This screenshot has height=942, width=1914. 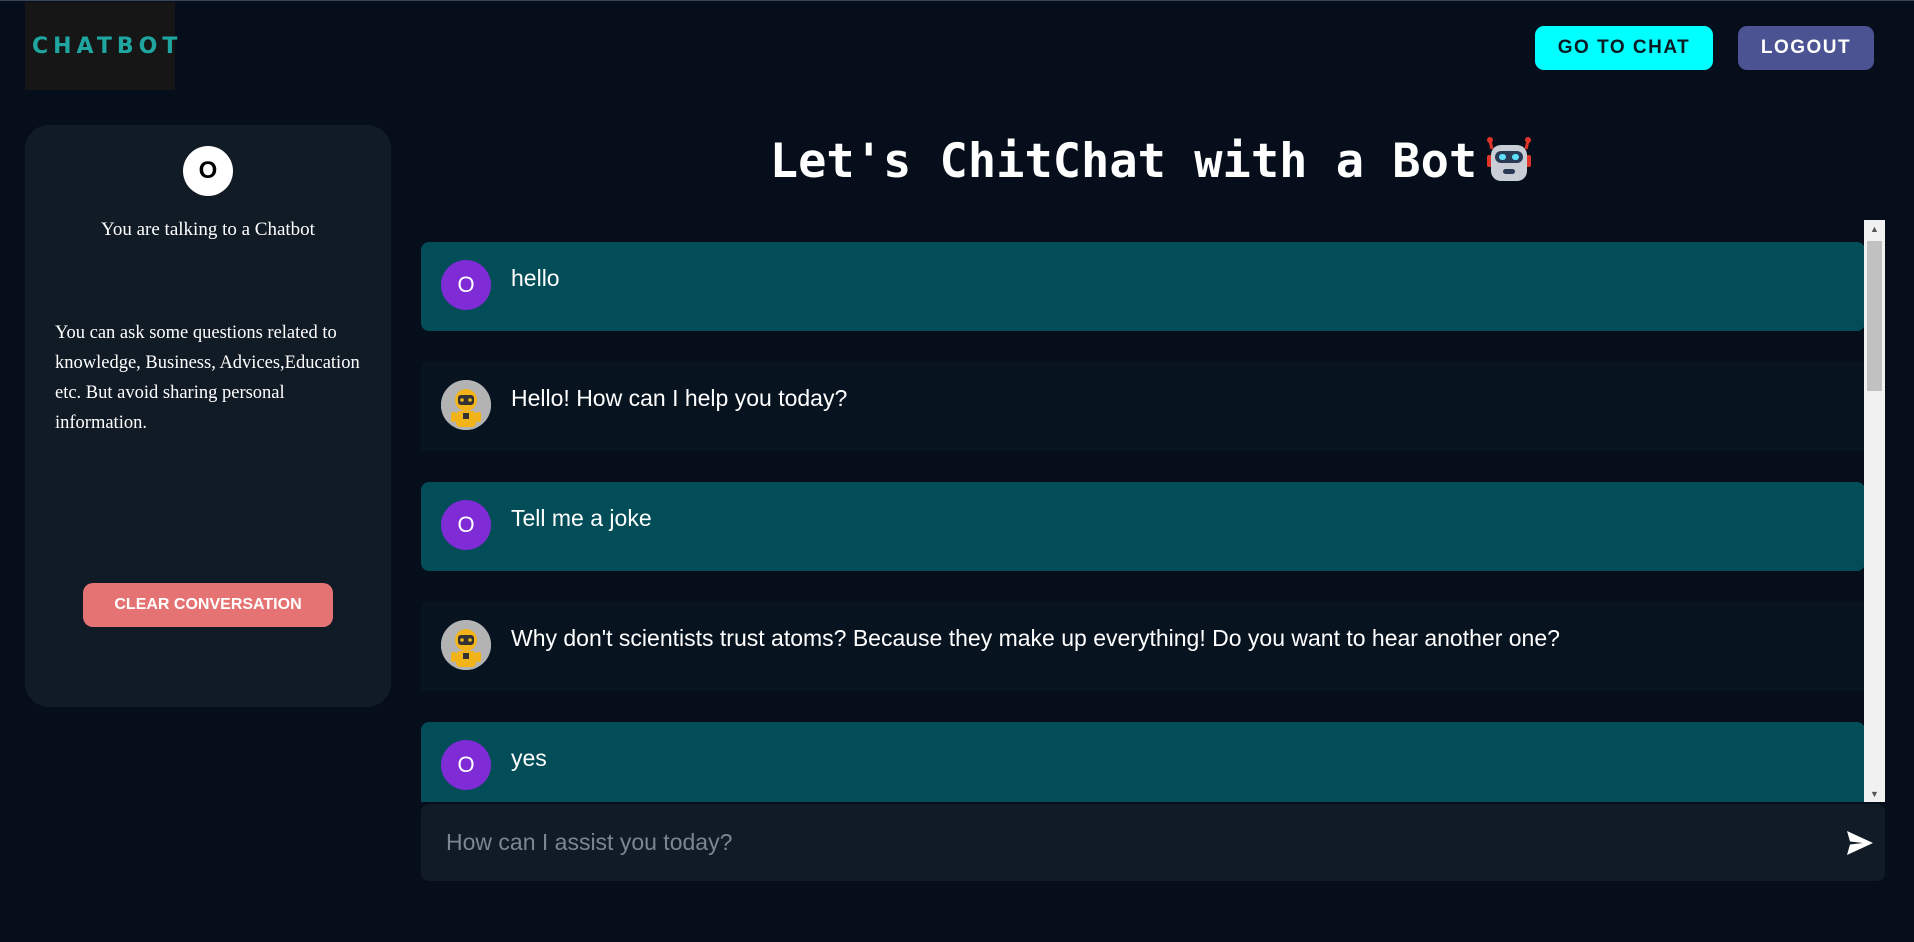 What do you see at coordinates (1123, 161) in the screenshot?
I see `page-title-text: Let's ChitChat with a Bot` at bounding box center [1123, 161].